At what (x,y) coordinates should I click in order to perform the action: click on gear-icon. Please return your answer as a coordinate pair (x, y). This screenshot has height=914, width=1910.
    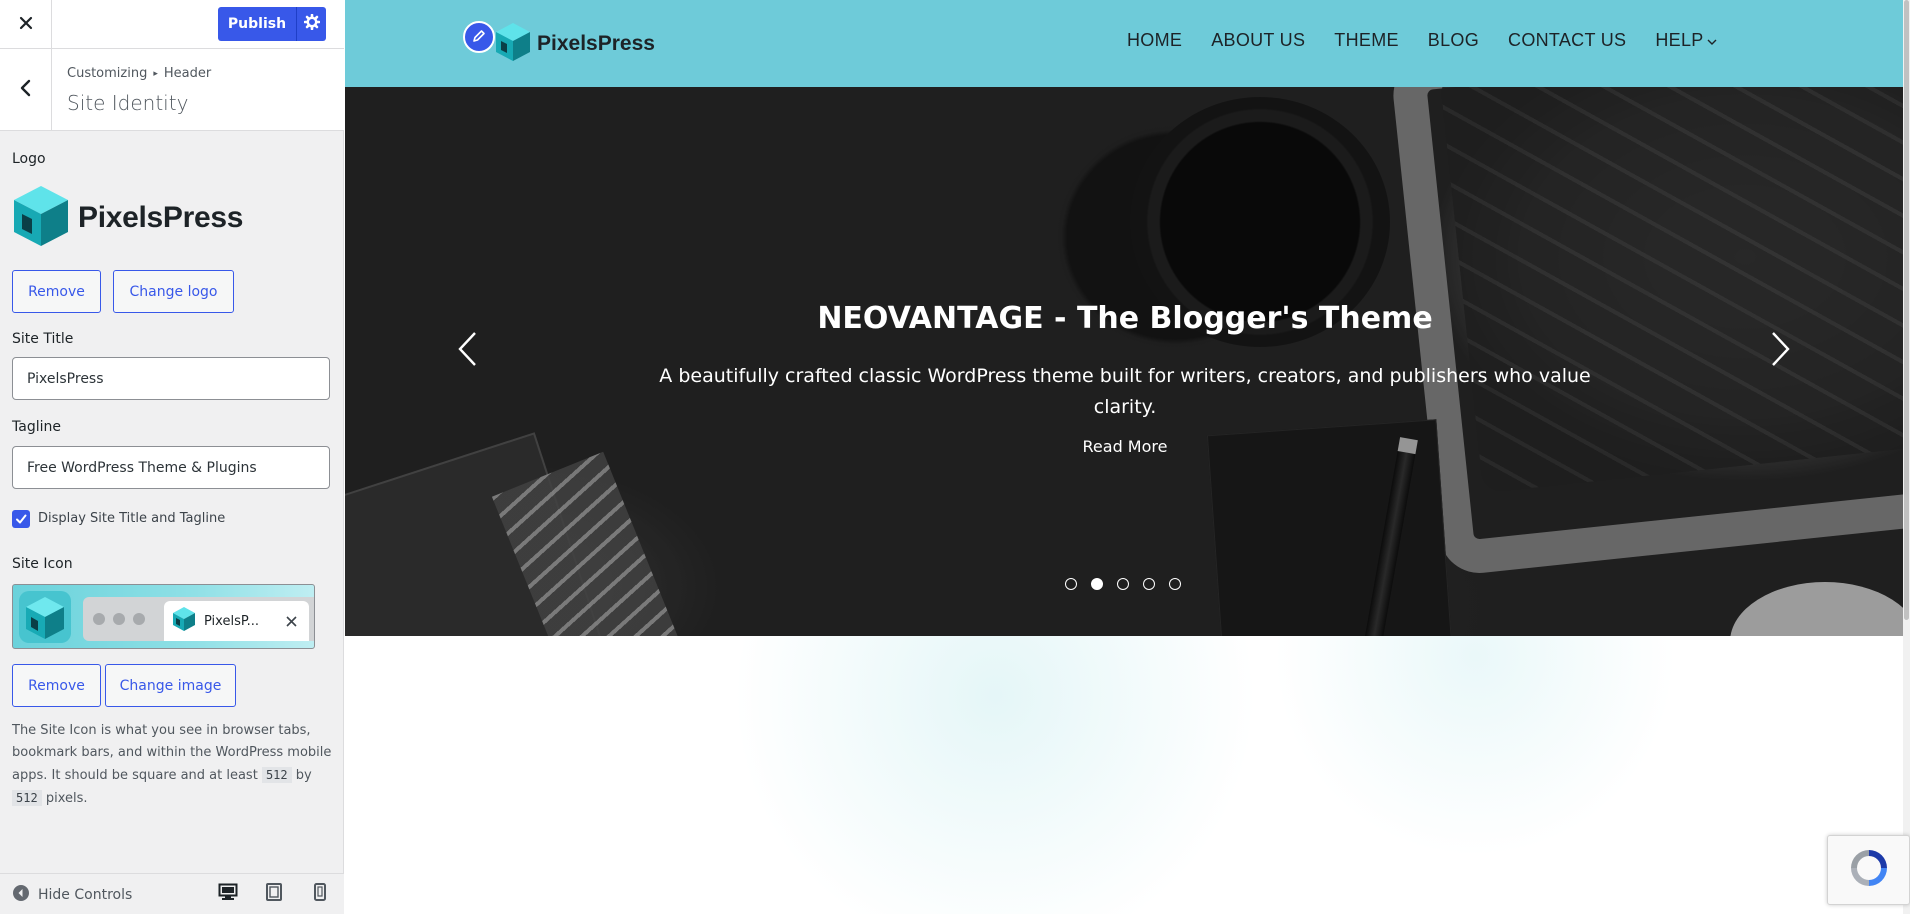
    Looking at the image, I should click on (311, 23).